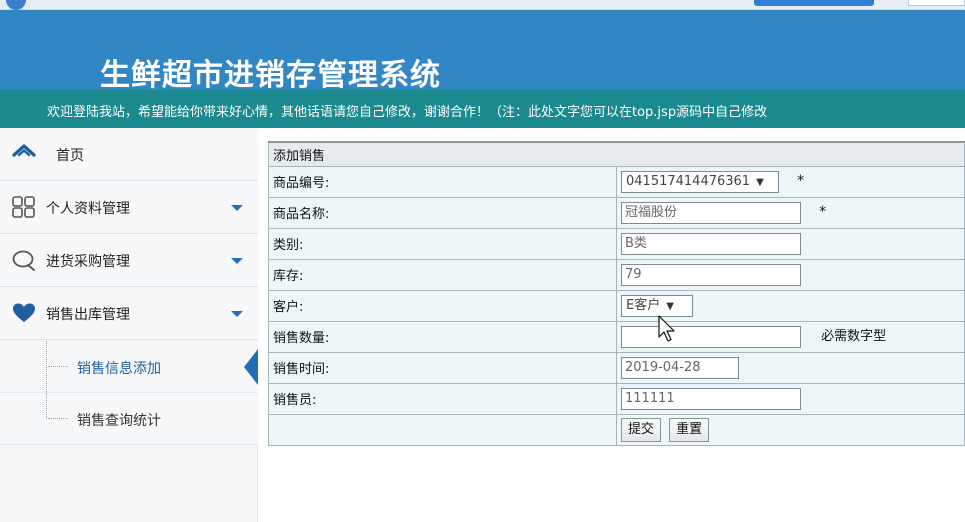 This screenshot has height=522, width=965. I want to click on product-code-label: 商品编号:, so click(442, 181).